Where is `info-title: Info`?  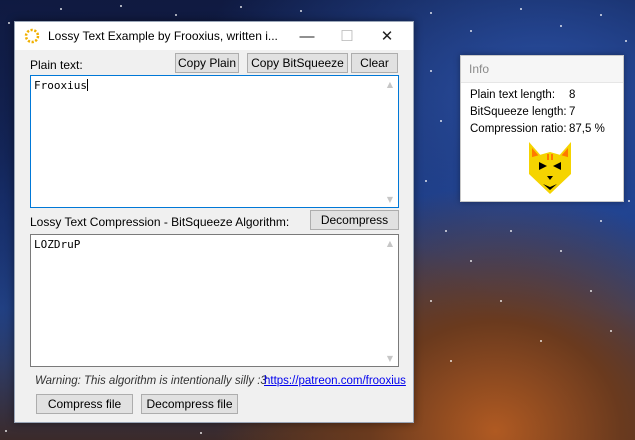 info-title: Info is located at coordinates (479, 69).